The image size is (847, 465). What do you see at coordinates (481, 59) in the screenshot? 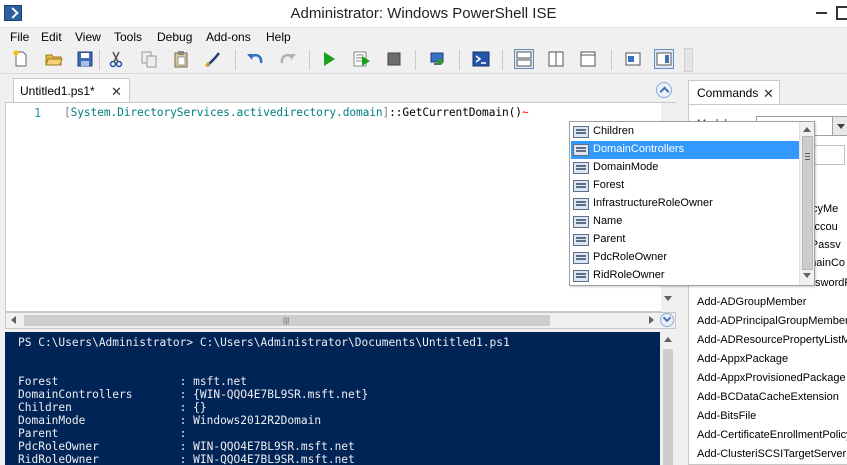
I see `powershell-icon` at bounding box center [481, 59].